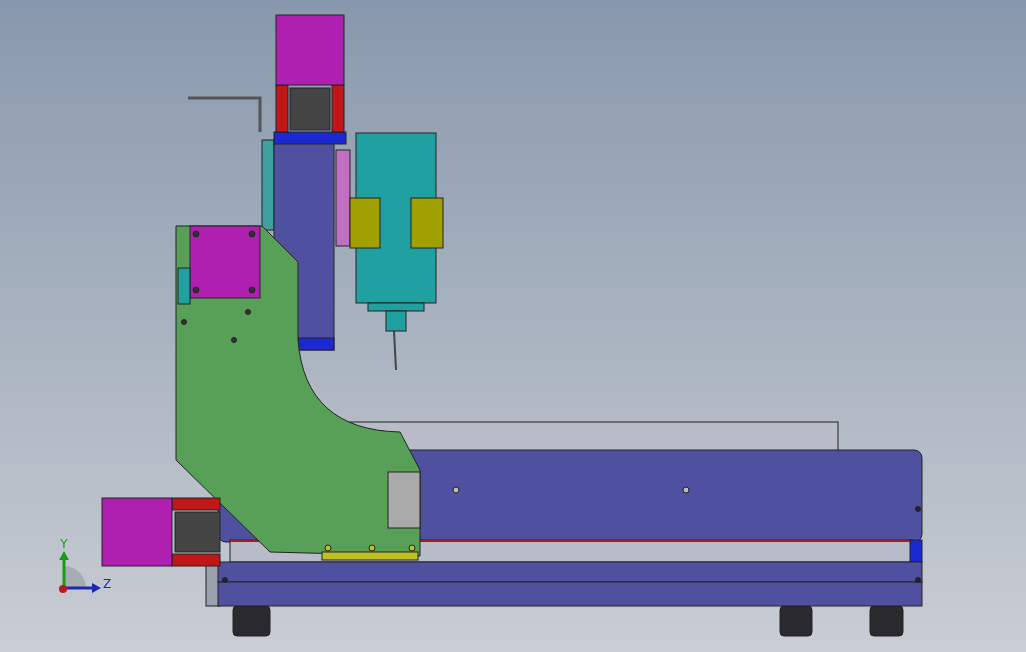 This screenshot has width=1026, height=652. I want to click on axis-label: Z, so click(107, 584).